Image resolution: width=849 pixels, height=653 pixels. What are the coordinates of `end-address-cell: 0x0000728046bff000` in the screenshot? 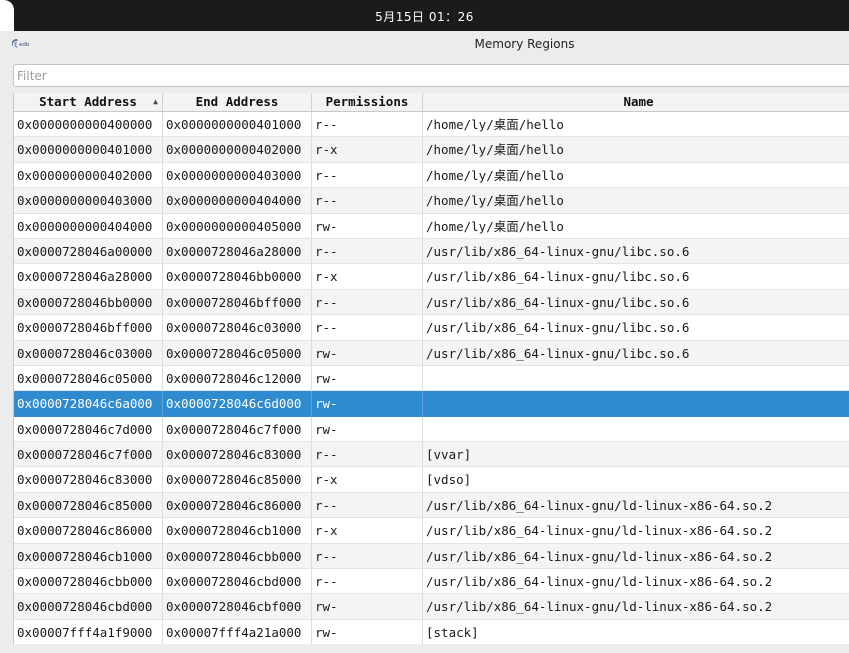 It's located at (237, 302).